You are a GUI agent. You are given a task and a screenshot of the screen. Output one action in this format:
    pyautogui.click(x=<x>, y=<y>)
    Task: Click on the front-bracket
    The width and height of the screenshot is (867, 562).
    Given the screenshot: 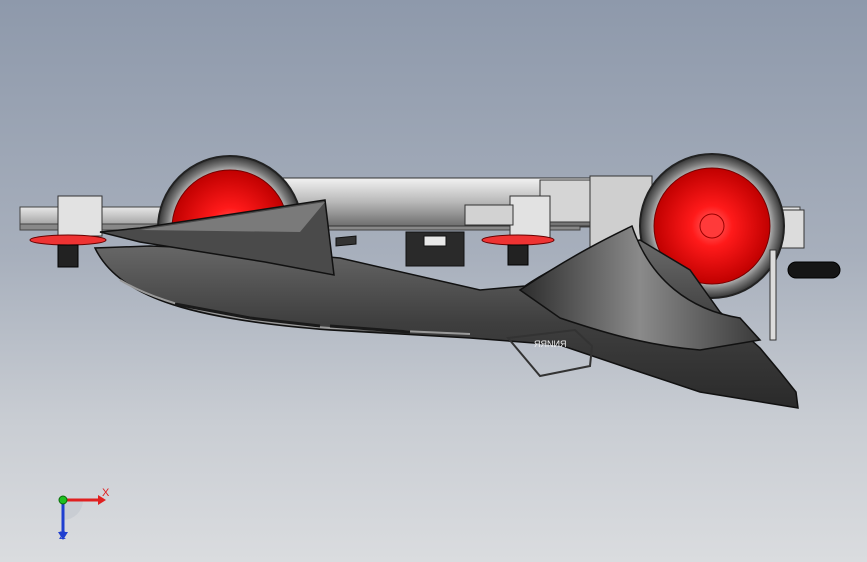 What is the action you would take?
    pyautogui.click(x=80, y=216)
    